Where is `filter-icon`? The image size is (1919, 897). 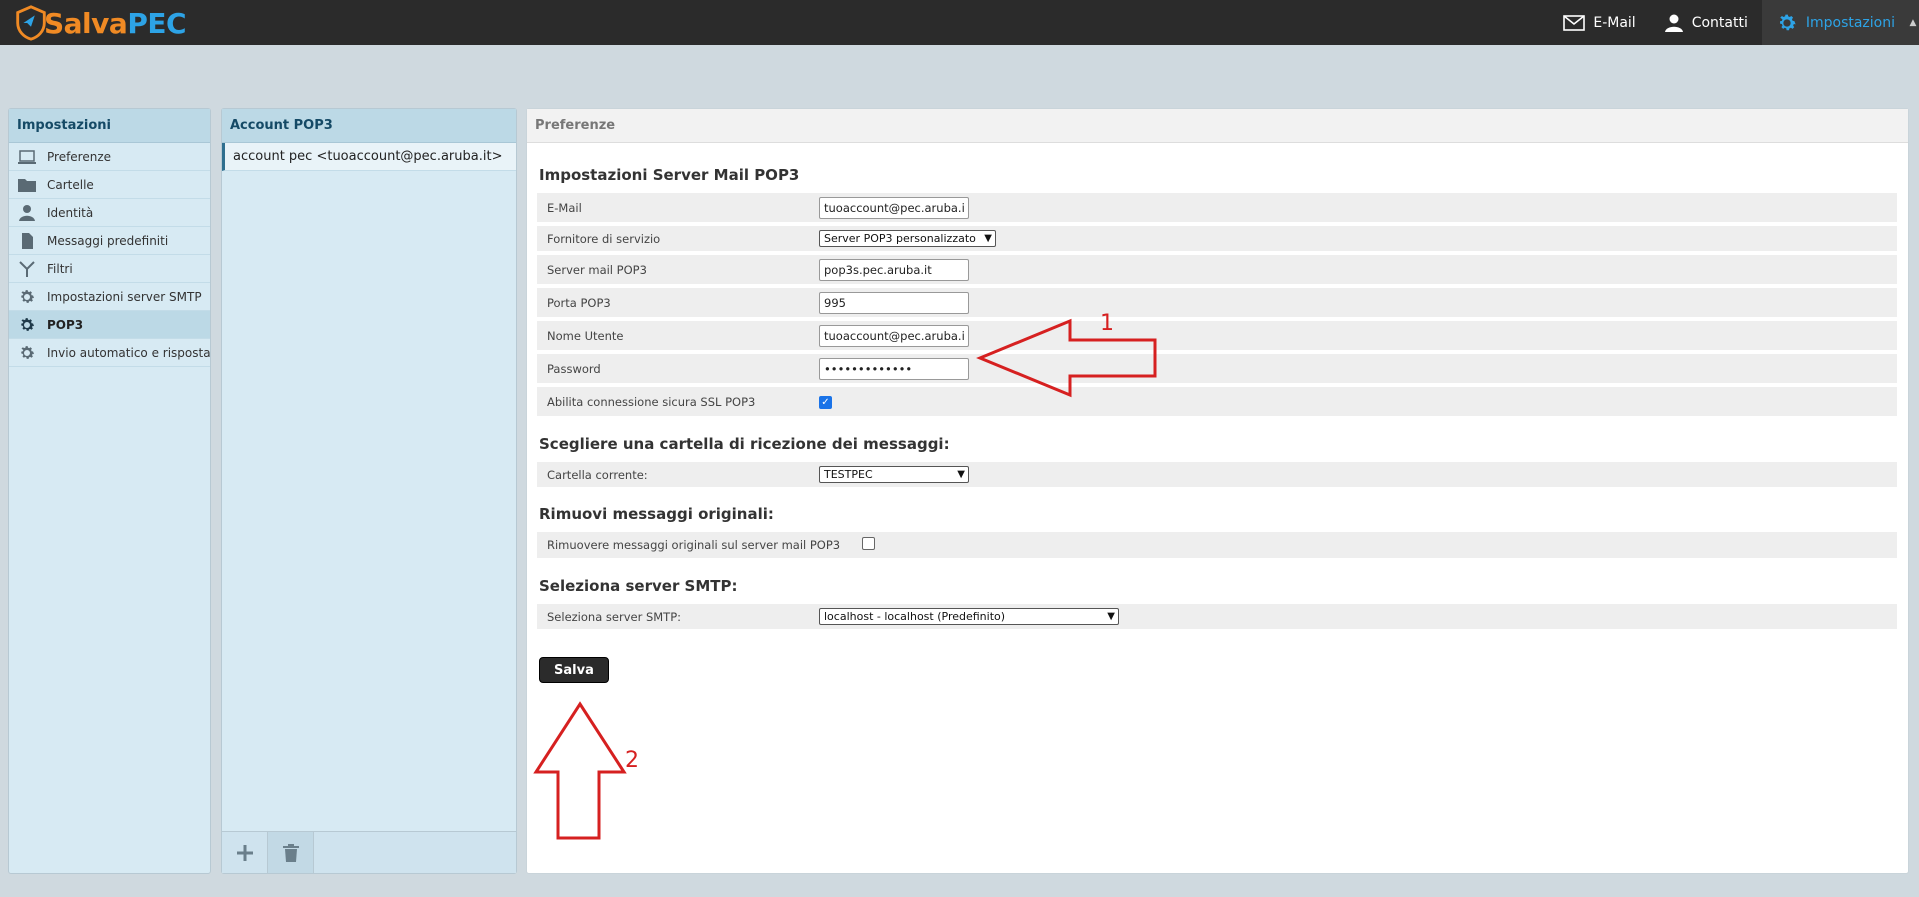 filter-icon is located at coordinates (27, 268).